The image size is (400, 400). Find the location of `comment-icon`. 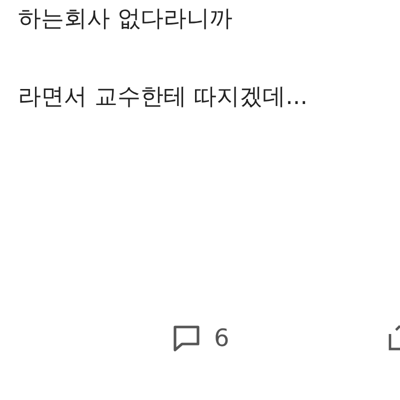

comment-icon is located at coordinates (187, 338).